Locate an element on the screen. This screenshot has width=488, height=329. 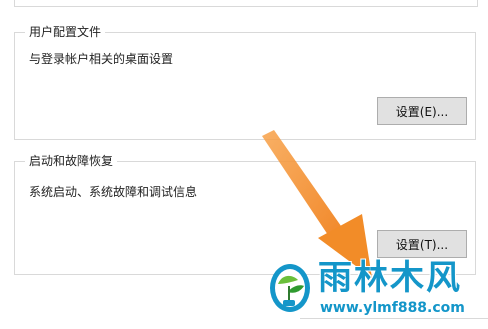
startup-recovery-description: 系统启动、系统故障和调试信息 is located at coordinates (113, 192).